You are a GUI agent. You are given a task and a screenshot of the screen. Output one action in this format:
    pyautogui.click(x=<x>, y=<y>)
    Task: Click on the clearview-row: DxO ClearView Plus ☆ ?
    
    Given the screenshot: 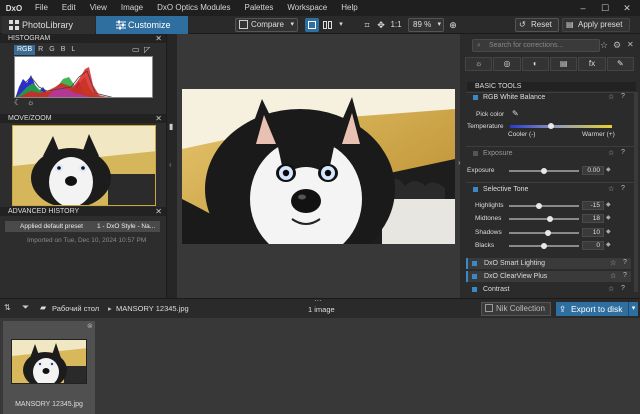 What is the action you would take?
    pyautogui.click(x=548, y=276)
    